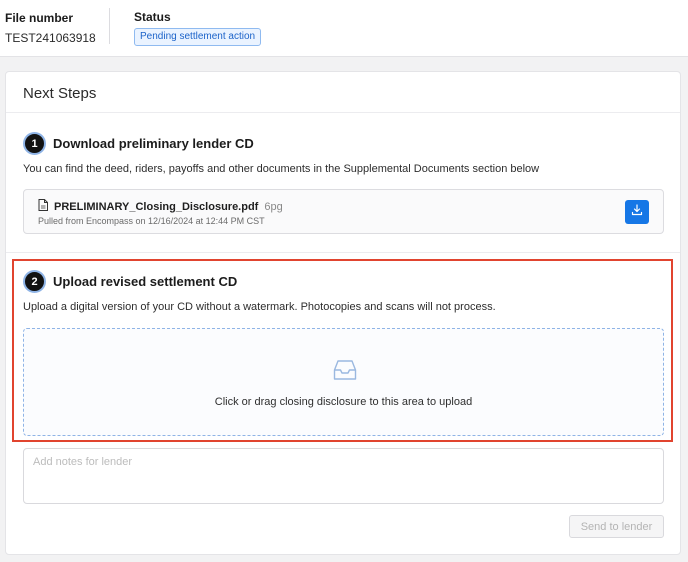 This screenshot has width=688, height=562. I want to click on file-number-block: File number TEST241063918, so click(50, 28).